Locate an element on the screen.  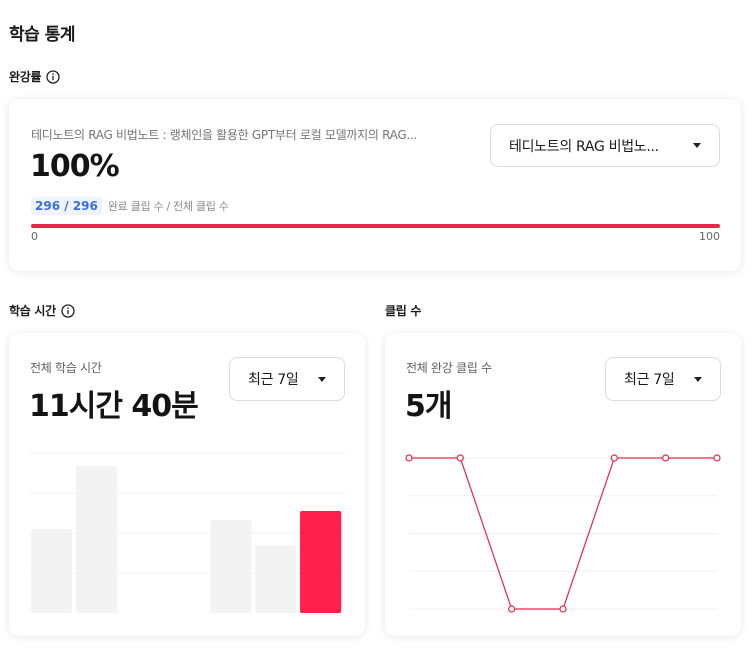
clip-progress-badge: 296 / 296 완료 클립 수 / 전체 클립 수 is located at coordinates (130, 206).